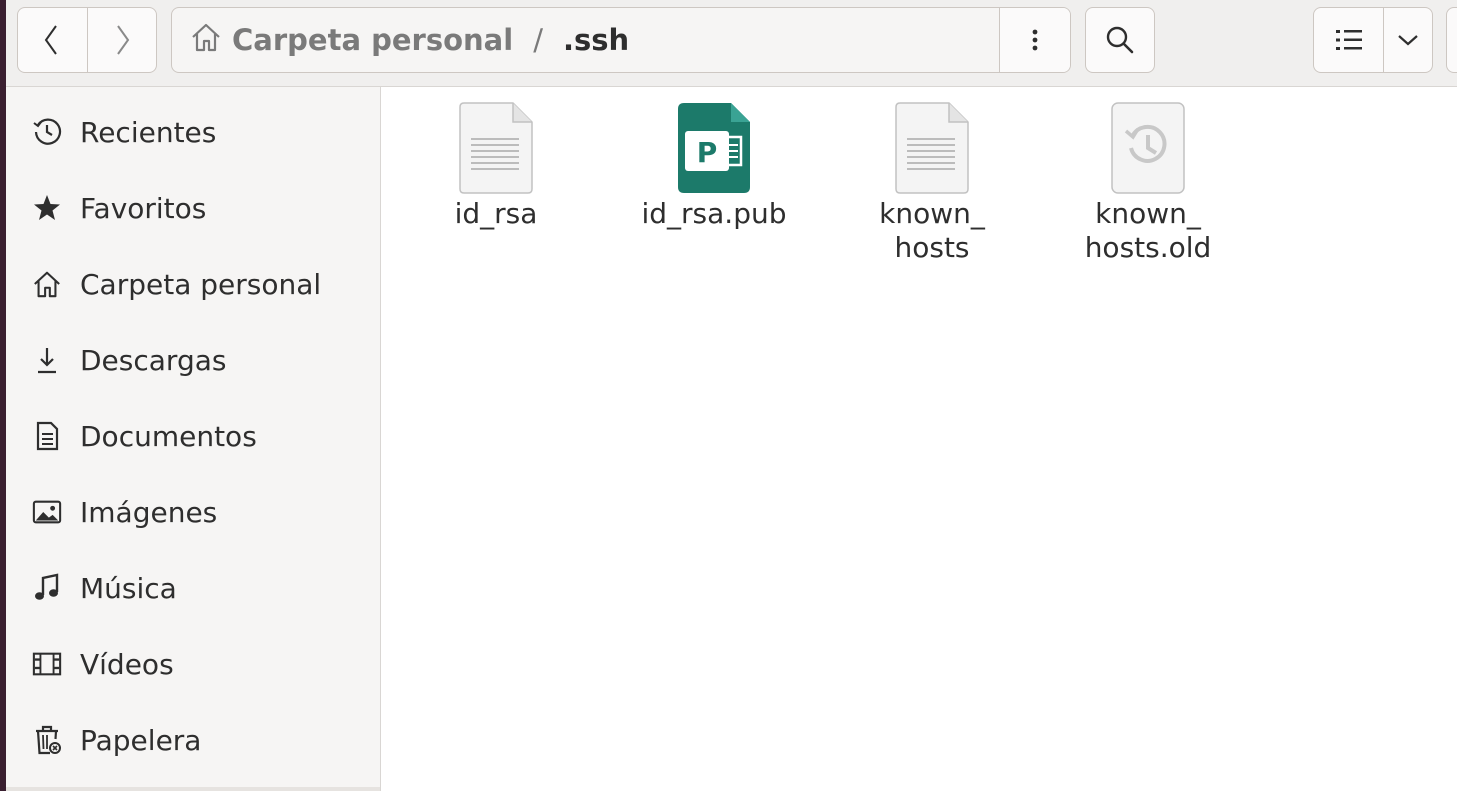  What do you see at coordinates (148, 132) in the screenshot?
I see `sidebar-item-label: Recientes` at bounding box center [148, 132].